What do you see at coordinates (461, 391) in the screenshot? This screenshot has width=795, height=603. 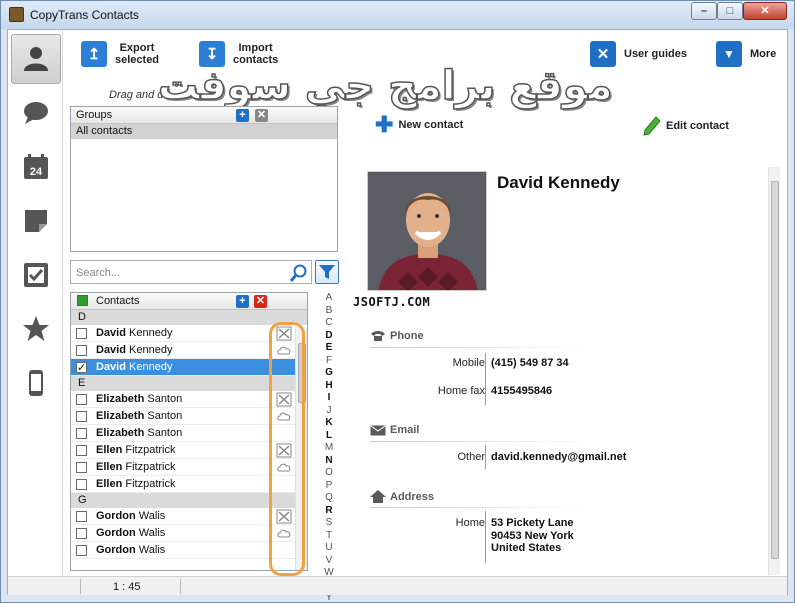 I see `fax-label: Home fax` at bounding box center [461, 391].